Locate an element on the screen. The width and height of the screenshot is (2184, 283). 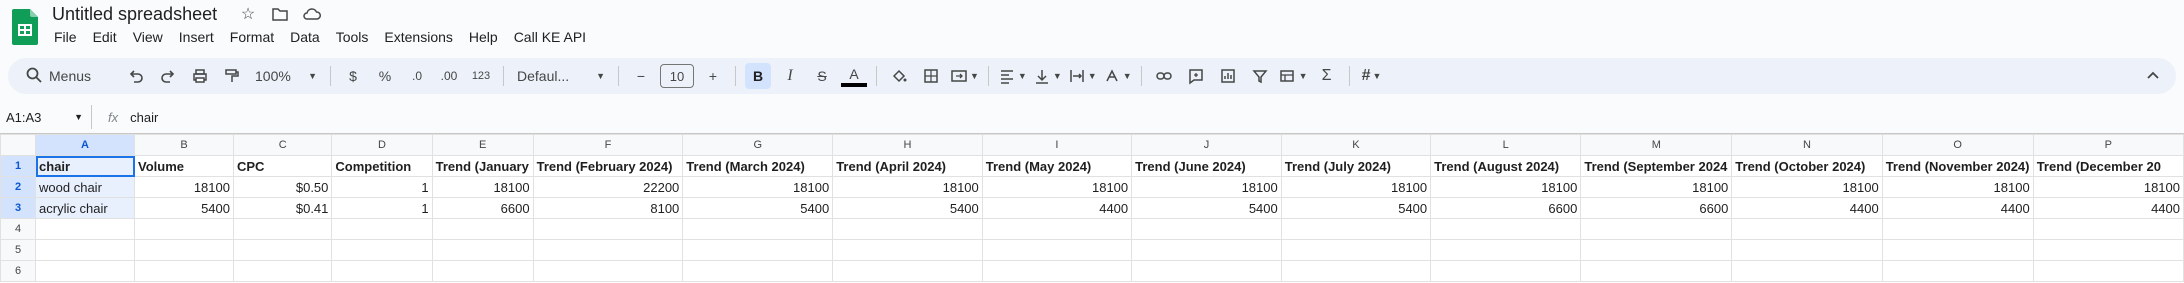
cell-o5 is located at coordinates (1957, 250).